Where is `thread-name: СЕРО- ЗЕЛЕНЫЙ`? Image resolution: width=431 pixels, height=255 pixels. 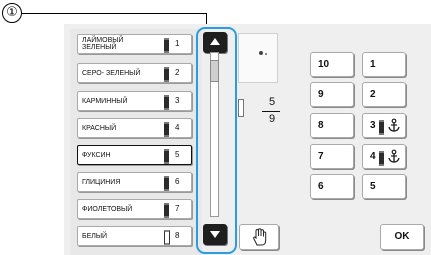
thread-name: СЕРО- ЗЕЛЕНЫЙ is located at coordinates (111, 73).